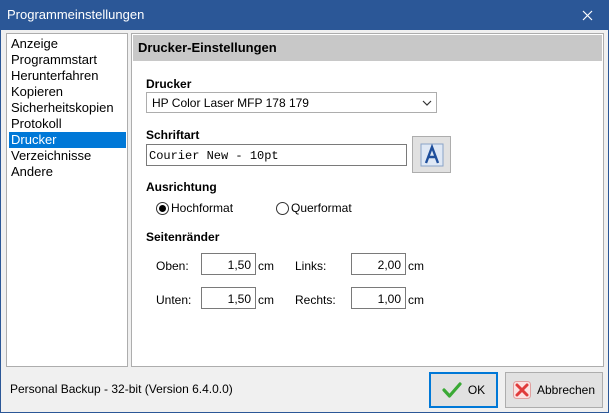 Image resolution: width=609 pixels, height=413 pixels. What do you see at coordinates (367, 48) in the screenshot?
I see `panel-header: Drucker-Einstellungen` at bounding box center [367, 48].